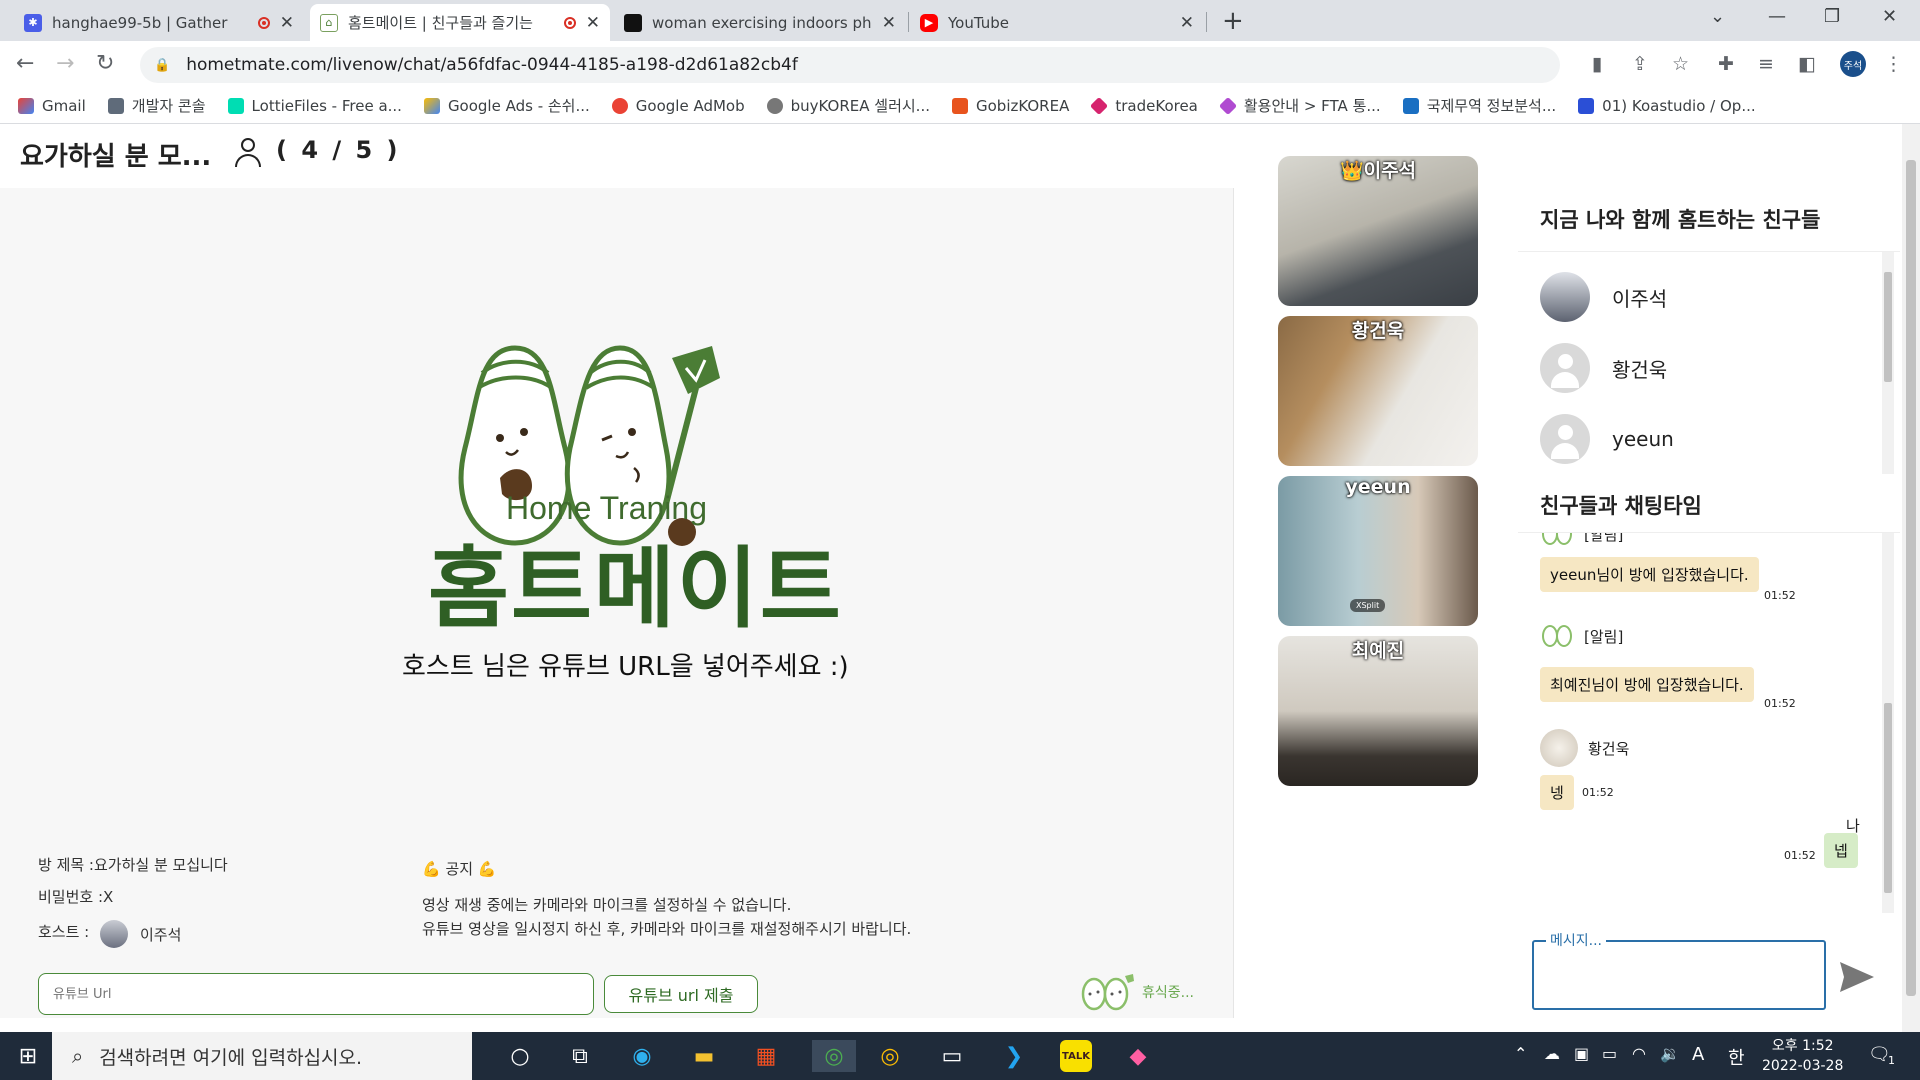  What do you see at coordinates (460, 22) in the screenshot?
I see `tab-hometmate: ⌂ 홈트메이트 | 친구들과 즐기는 ✕` at bounding box center [460, 22].